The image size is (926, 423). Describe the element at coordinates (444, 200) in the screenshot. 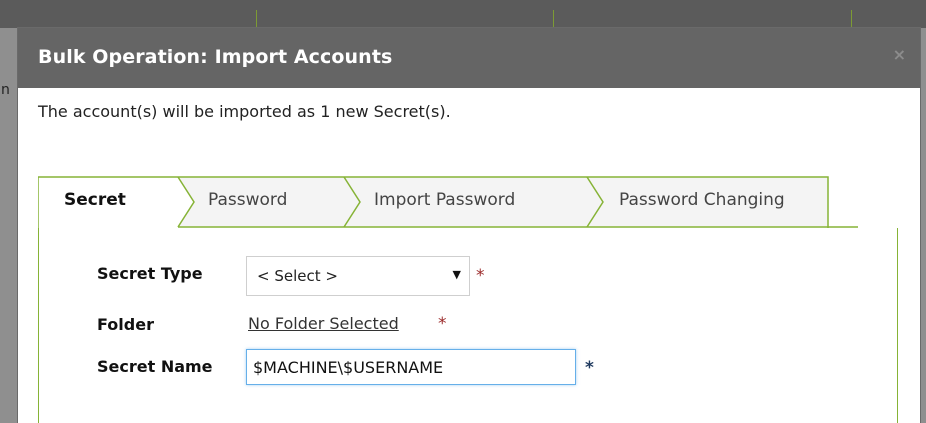

I see `tab-import-password: Import Password` at that location.